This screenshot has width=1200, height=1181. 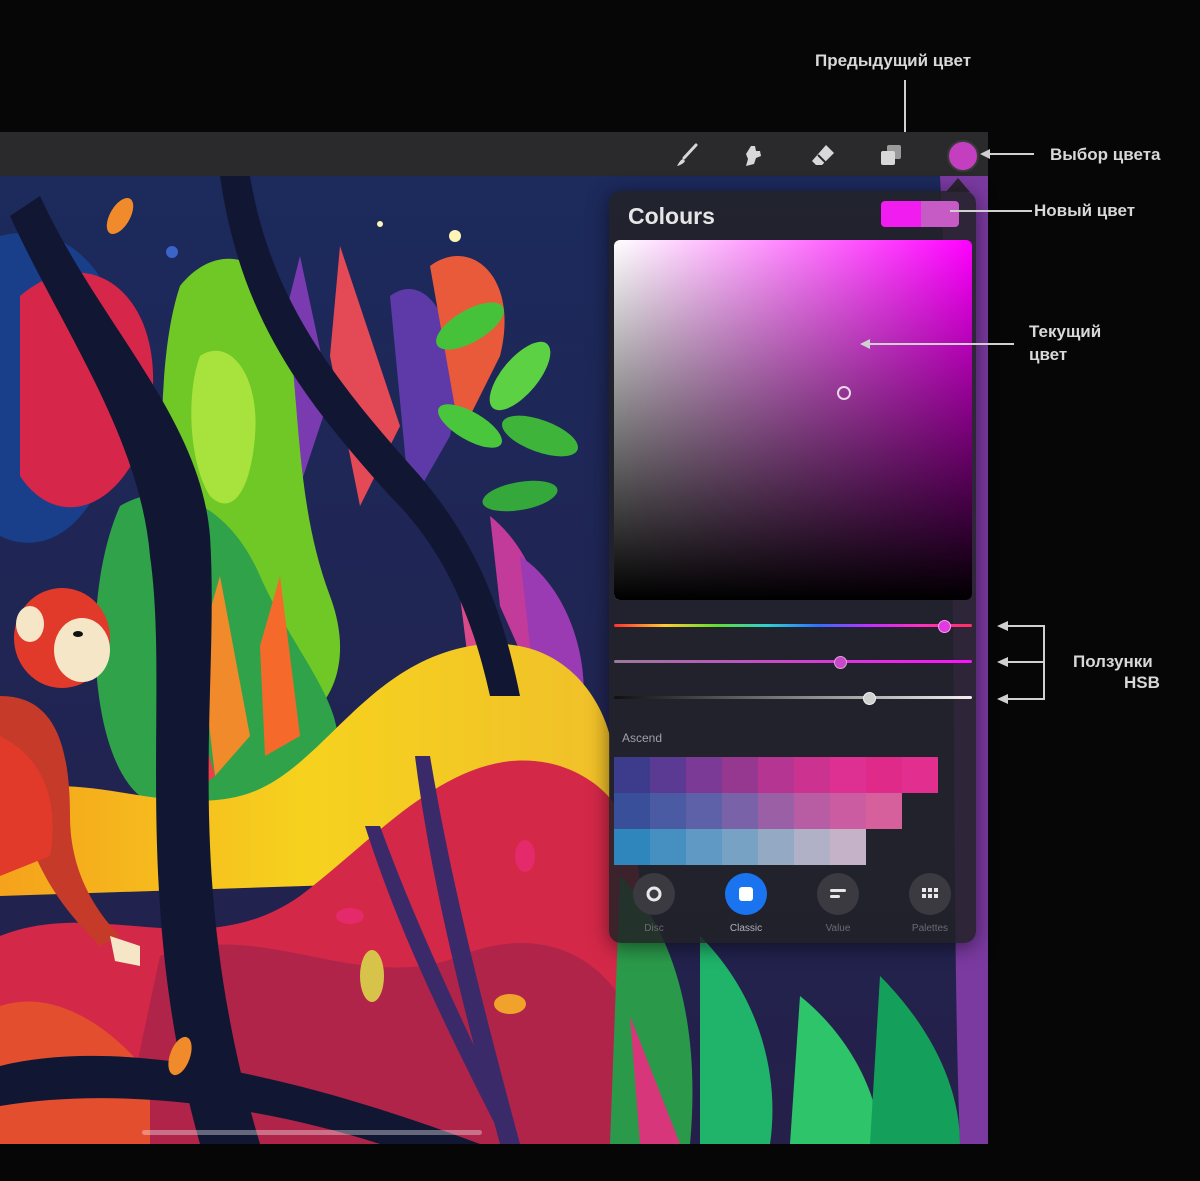 What do you see at coordinates (838, 894) in the screenshot?
I see `value-sliders-icon` at bounding box center [838, 894].